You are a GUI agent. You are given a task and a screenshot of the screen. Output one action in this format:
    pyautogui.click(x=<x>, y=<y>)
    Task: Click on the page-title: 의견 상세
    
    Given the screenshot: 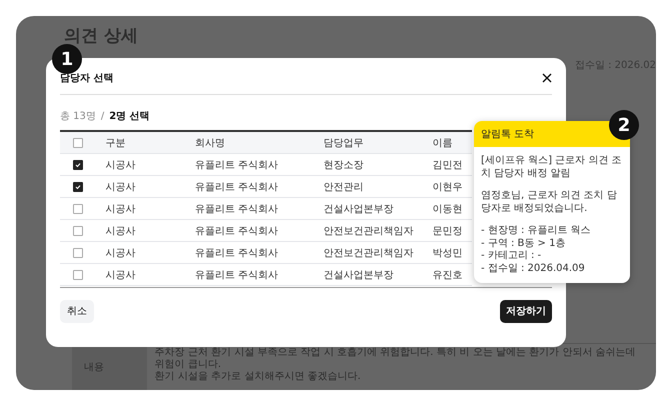 What is the action you would take?
    pyautogui.click(x=101, y=36)
    